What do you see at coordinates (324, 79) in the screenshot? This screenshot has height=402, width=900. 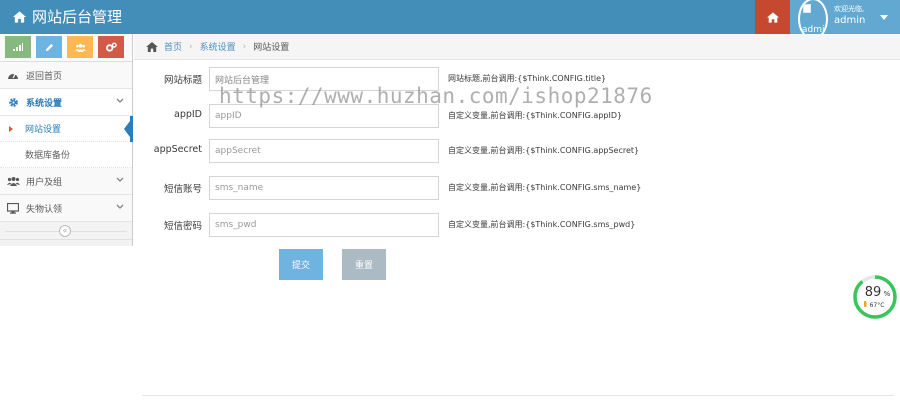 I see `site-title-input` at bounding box center [324, 79].